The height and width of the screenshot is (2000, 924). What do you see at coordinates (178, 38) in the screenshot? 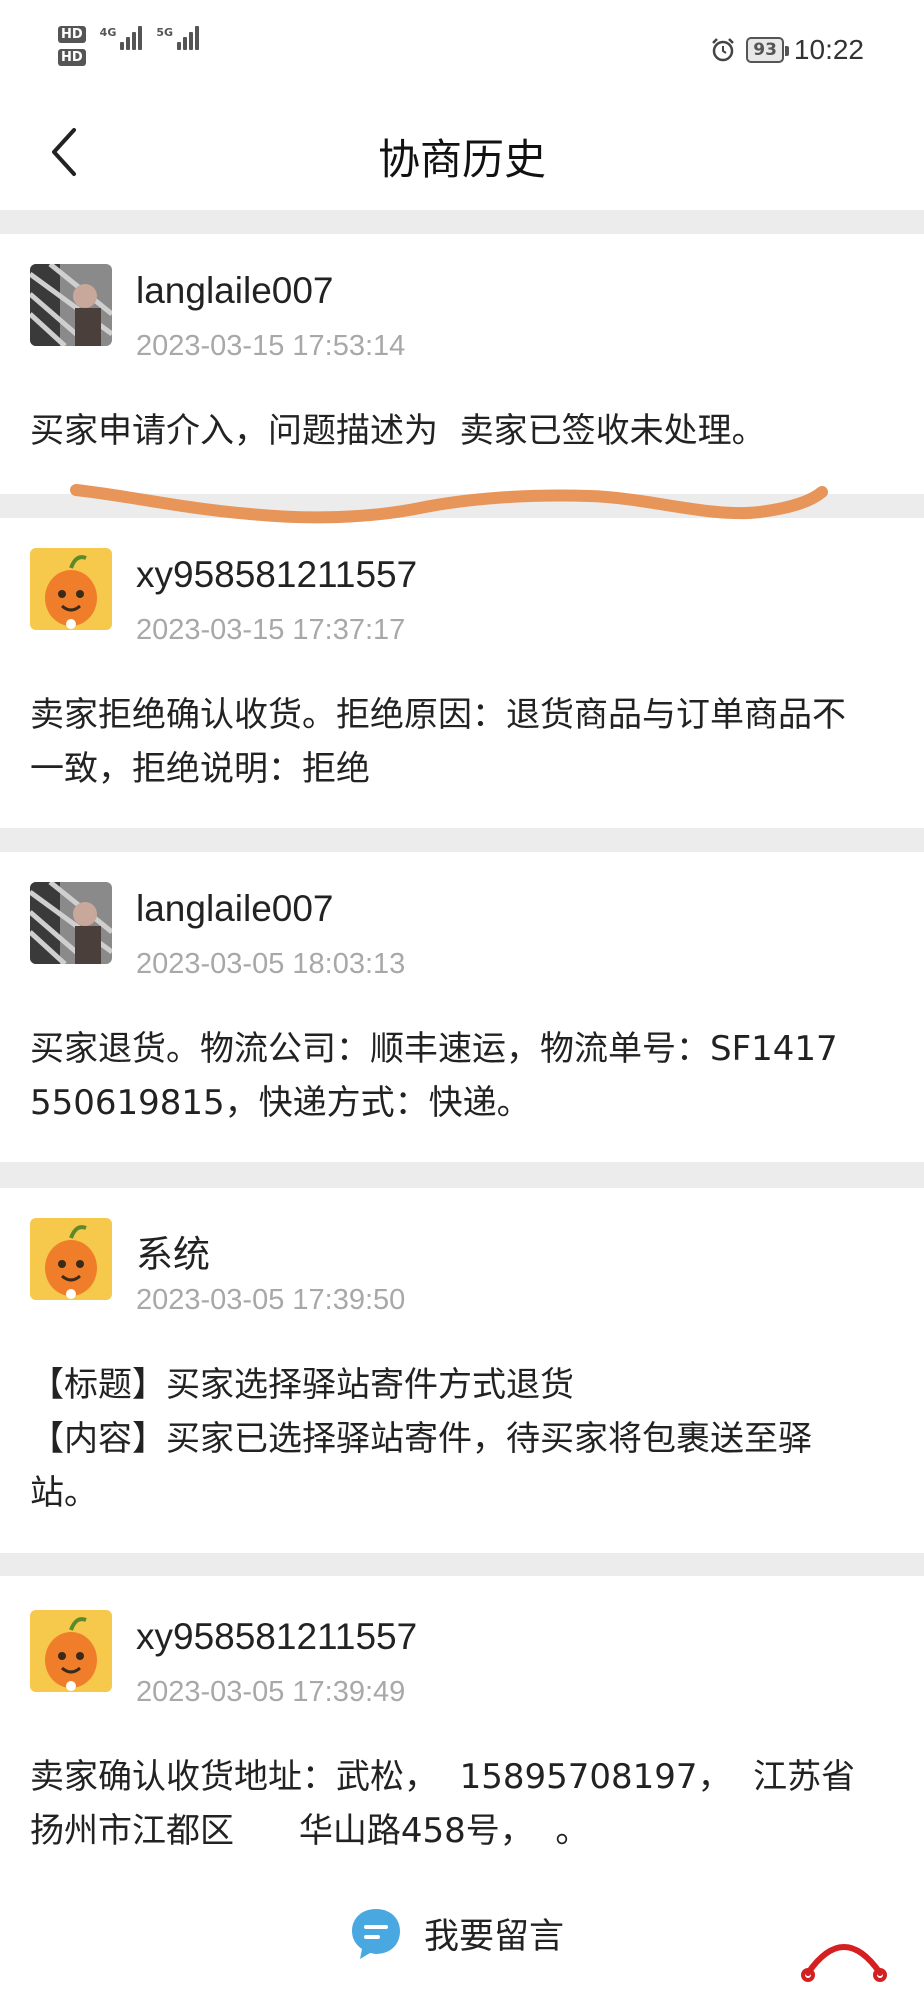
I see `signal-5g-icon: 5G` at bounding box center [178, 38].